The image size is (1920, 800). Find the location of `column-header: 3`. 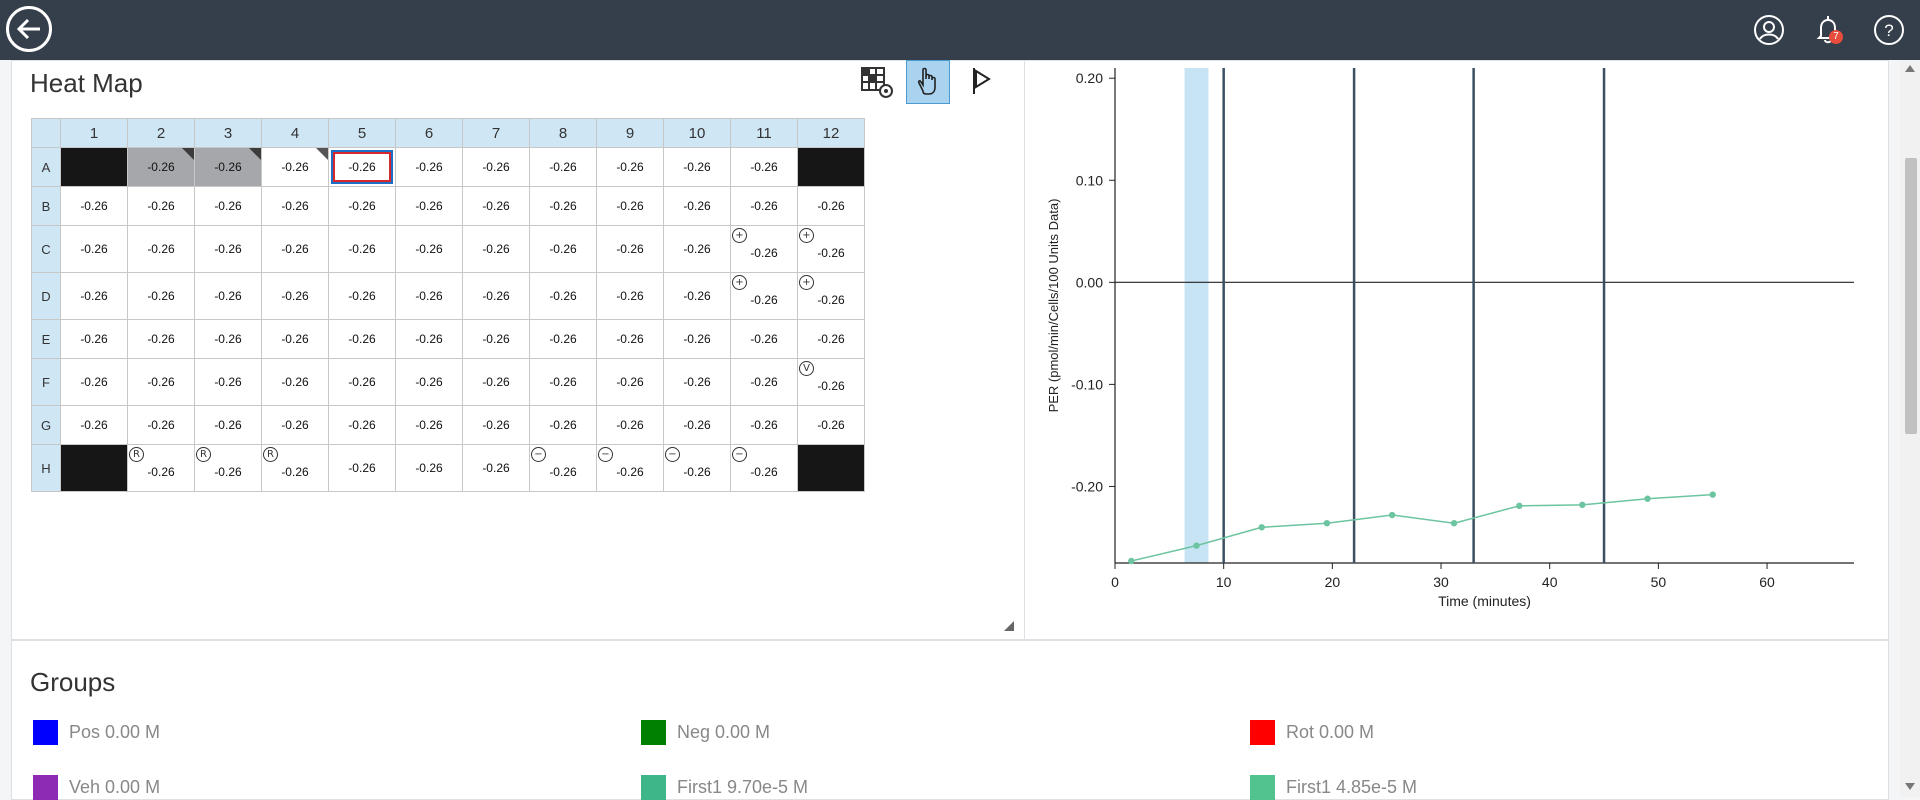

column-header: 3 is located at coordinates (228, 133).